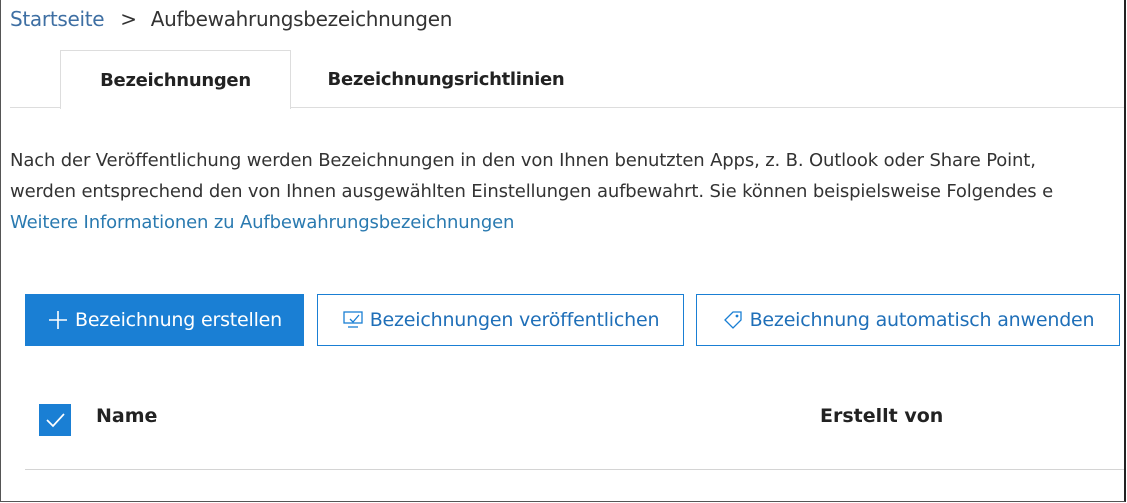  I want to click on publish-icon, so click(353, 320).